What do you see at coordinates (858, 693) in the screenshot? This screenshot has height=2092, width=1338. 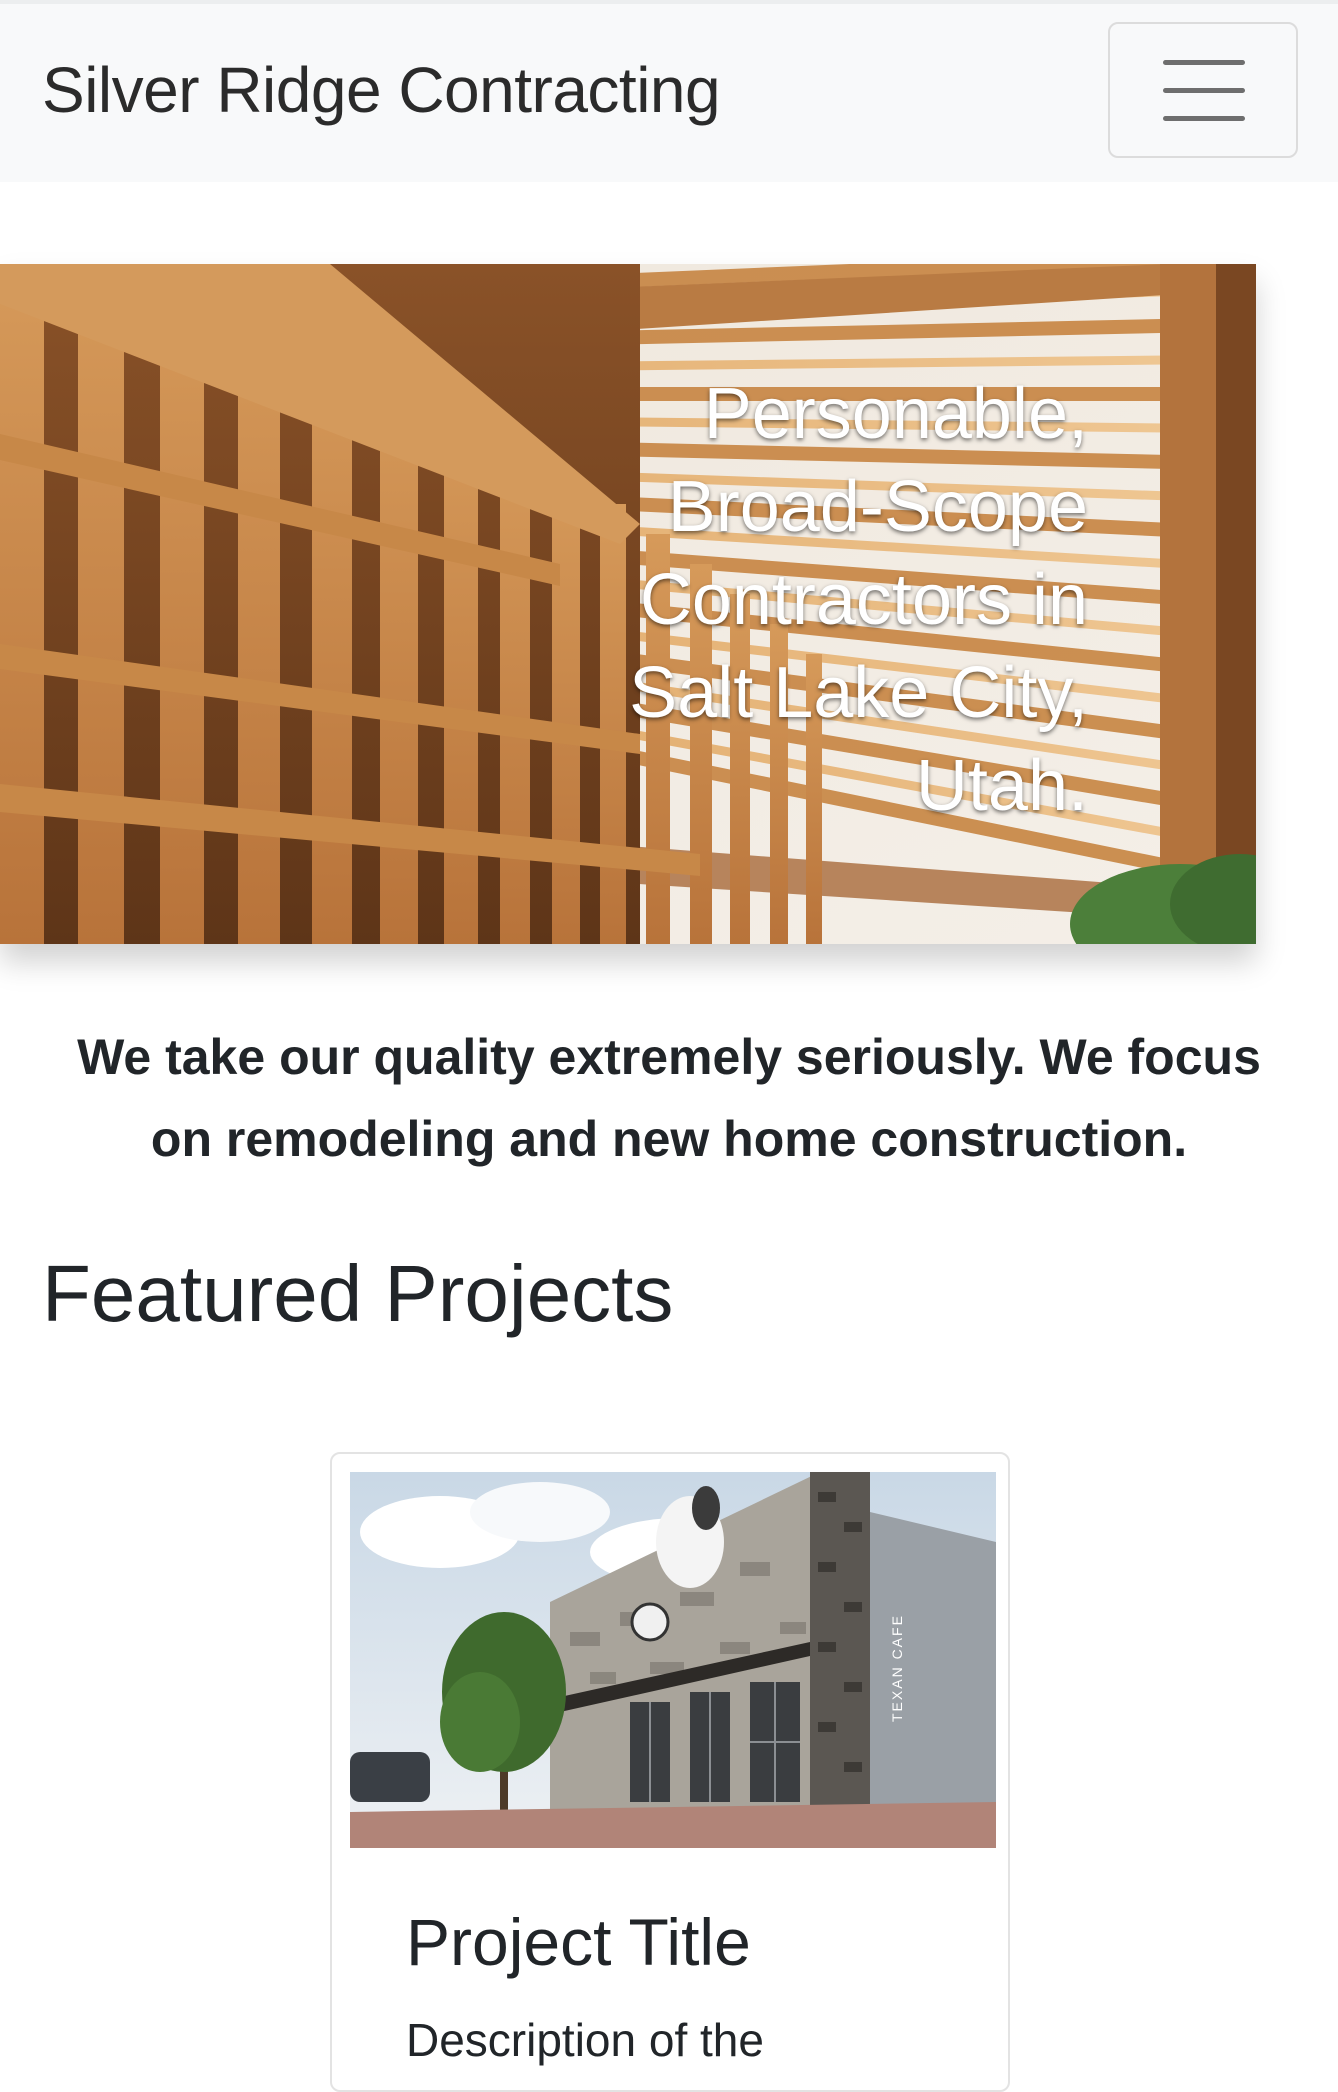 I see `hero-headline-line: Salt Lake City,` at bounding box center [858, 693].